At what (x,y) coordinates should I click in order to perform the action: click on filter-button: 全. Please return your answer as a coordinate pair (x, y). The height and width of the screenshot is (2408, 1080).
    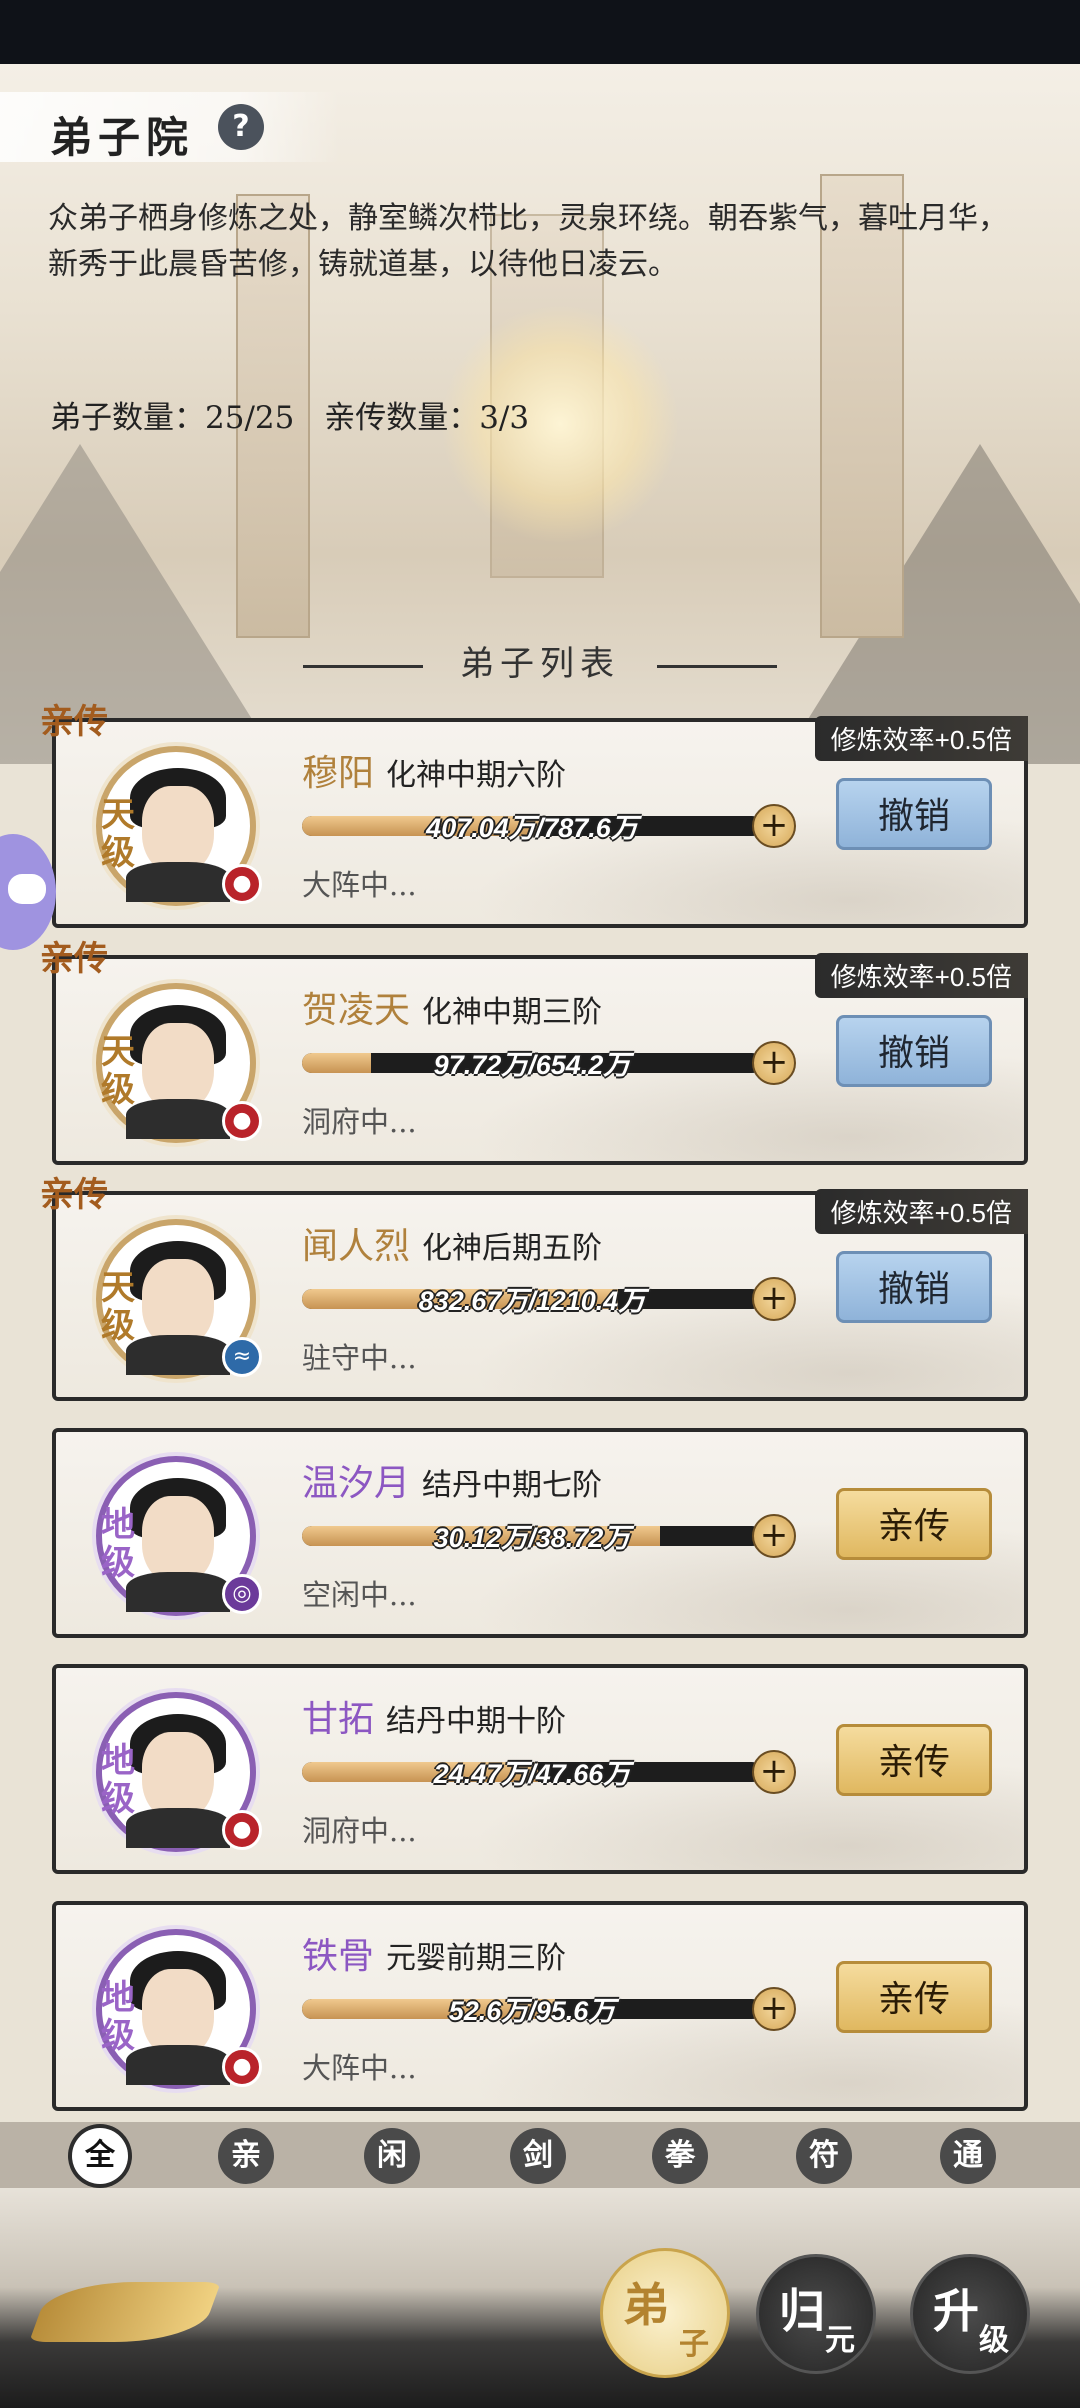
    Looking at the image, I should click on (100, 2156).